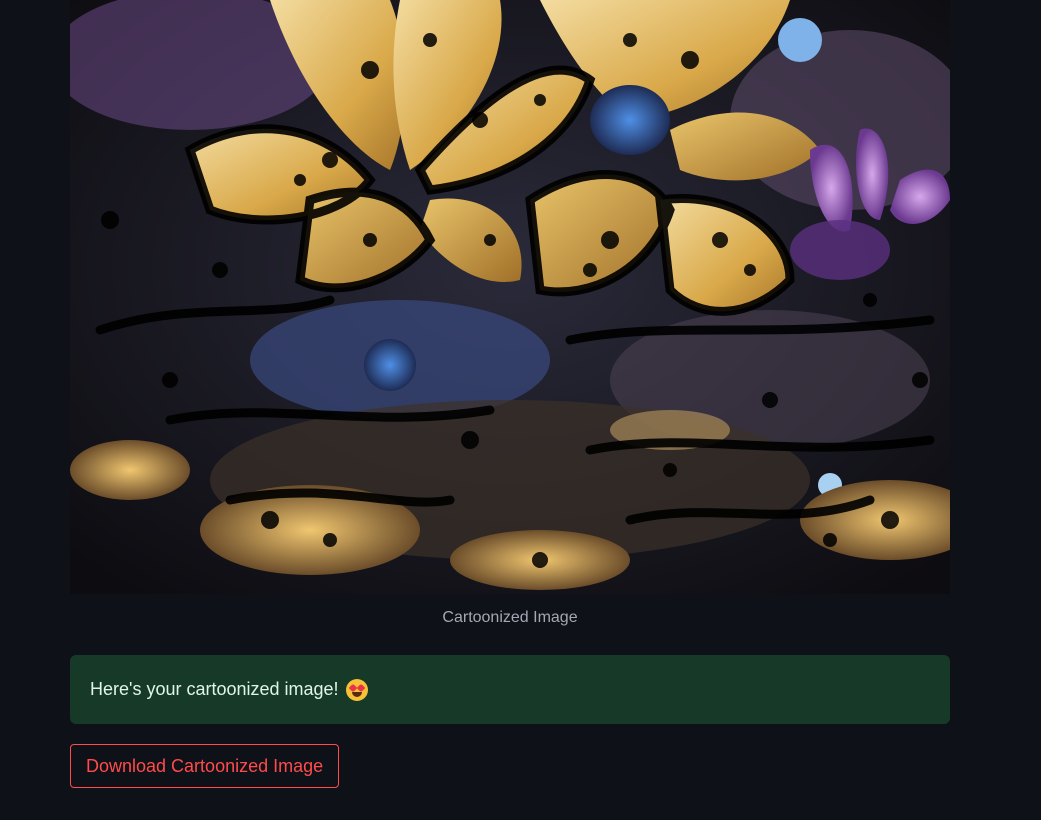 The width and height of the screenshot is (1041, 820). I want to click on image-caption: Cartoonized Image, so click(510, 617).